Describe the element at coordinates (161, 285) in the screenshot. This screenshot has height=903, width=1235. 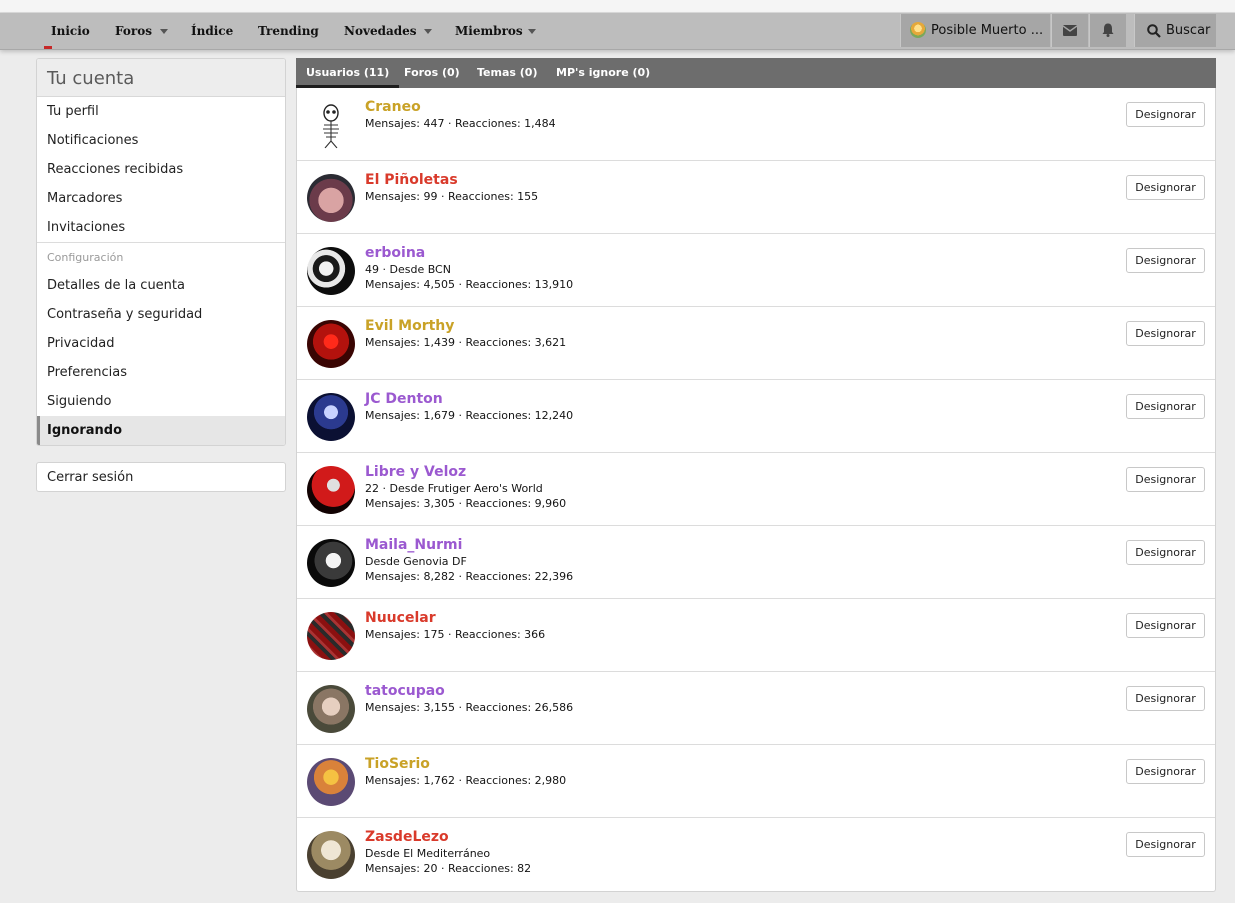
I see `sidebar-item-account-details: Detalles de la cuenta` at that location.